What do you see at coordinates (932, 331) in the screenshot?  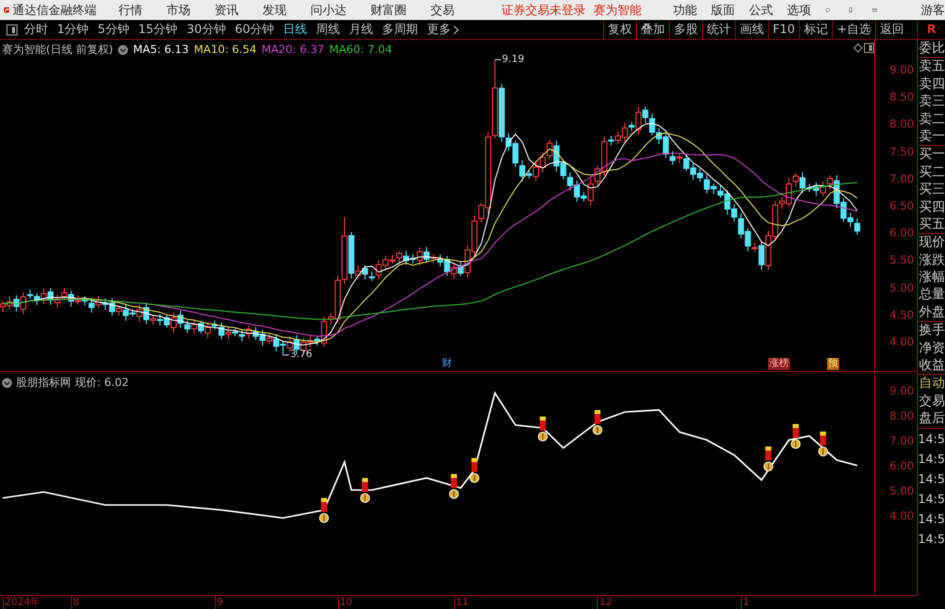 I see `quote-field-label: 换手` at bounding box center [932, 331].